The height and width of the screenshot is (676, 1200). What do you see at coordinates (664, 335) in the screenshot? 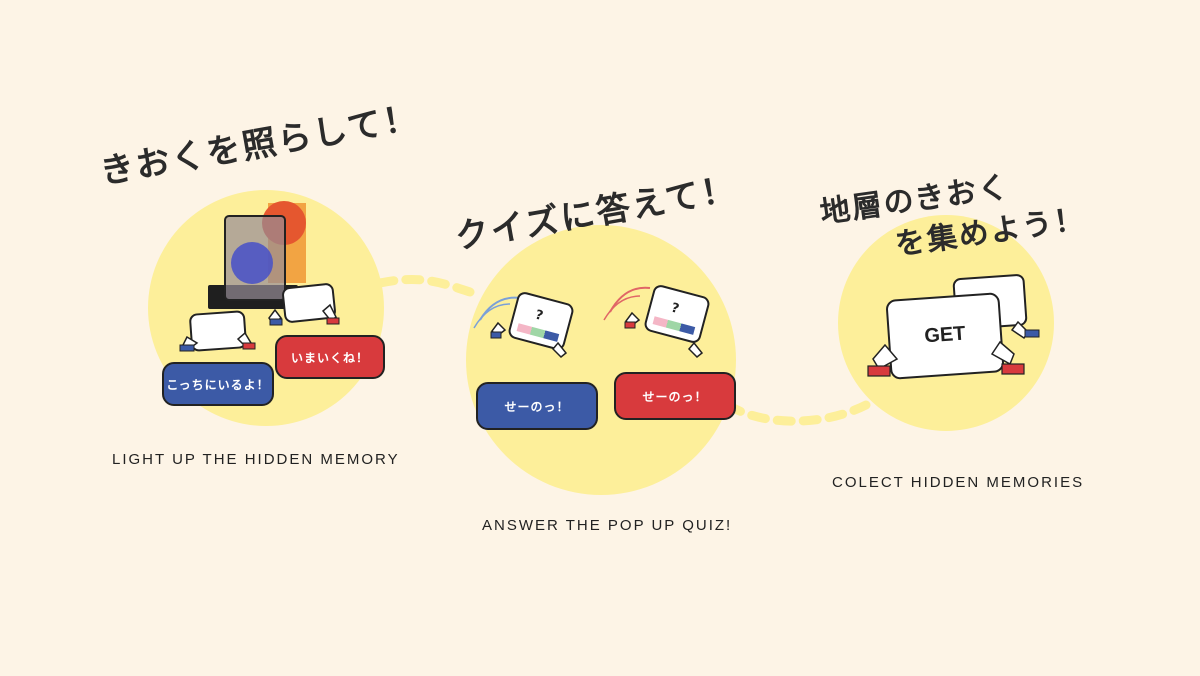
I see `hands-quiz-right-icon` at bounding box center [664, 335].